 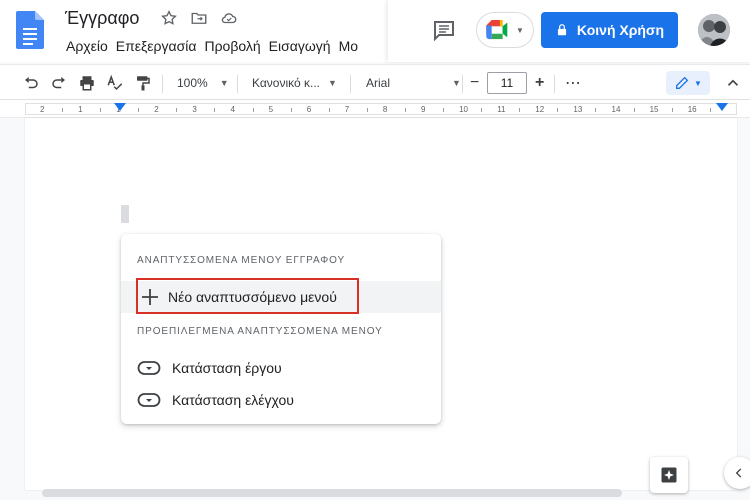 I want to click on ruler-track: 2 1 1 2 3 4 5 6 7 8 9 10 11 12 13 14 15 16, so click(x=381, y=109).